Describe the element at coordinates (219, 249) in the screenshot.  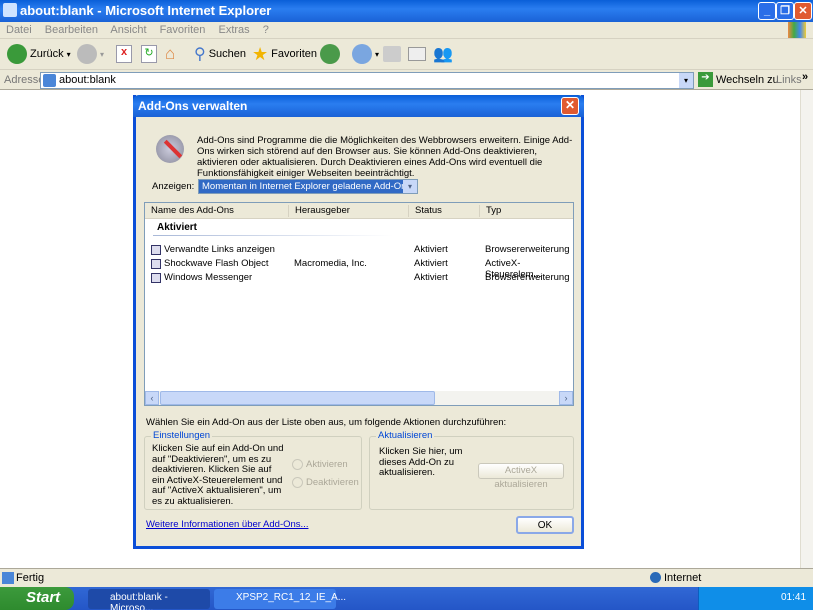
I see `add-on-name: Verwandte Links anzeigen` at that location.